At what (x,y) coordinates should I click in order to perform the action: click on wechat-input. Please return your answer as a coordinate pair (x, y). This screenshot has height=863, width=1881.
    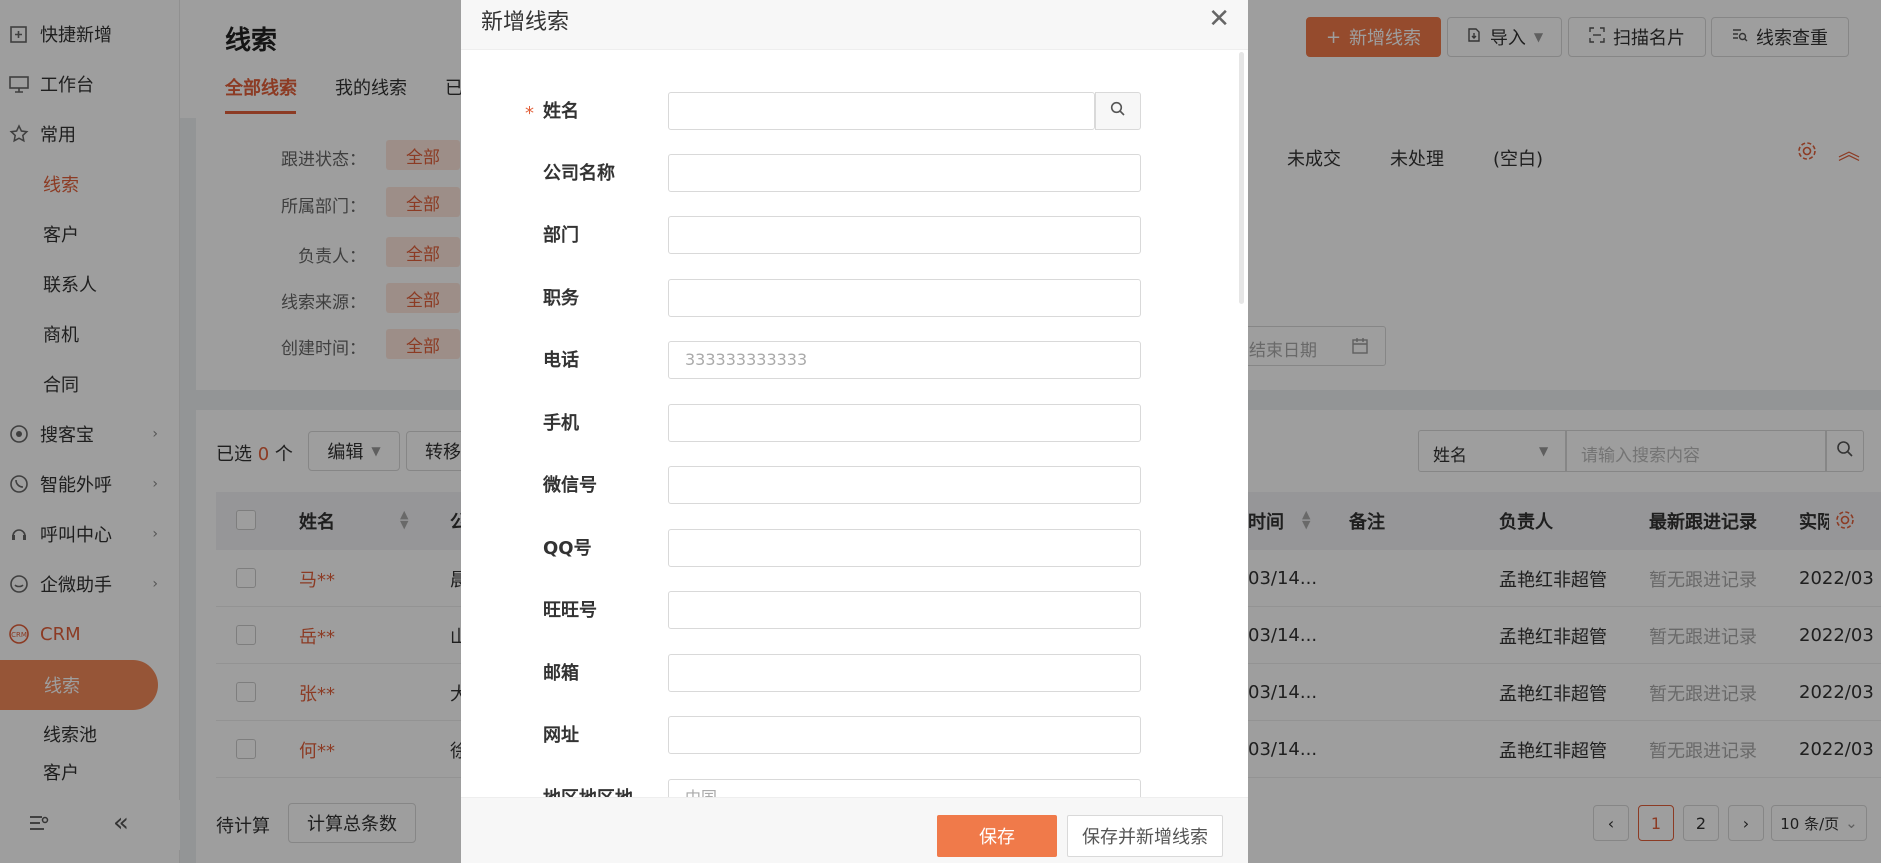
    Looking at the image, I should click on (904, 485).